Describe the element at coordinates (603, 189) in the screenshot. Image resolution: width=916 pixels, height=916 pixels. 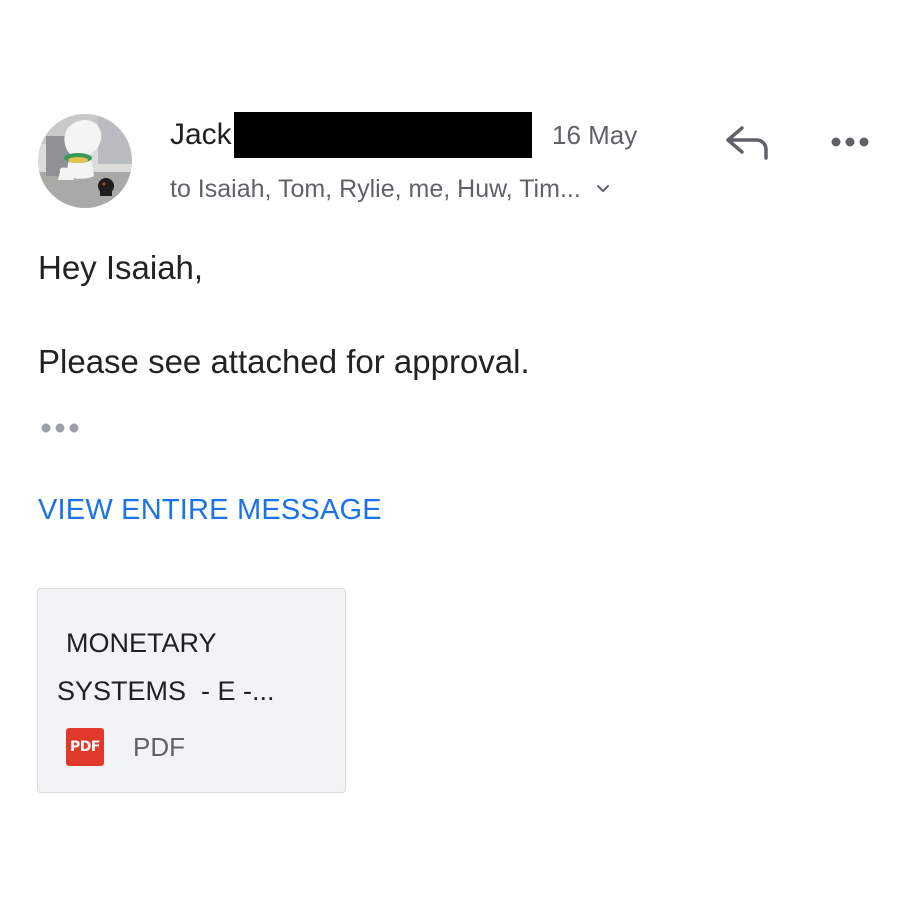
I see `chevron-down-icon` at that location.